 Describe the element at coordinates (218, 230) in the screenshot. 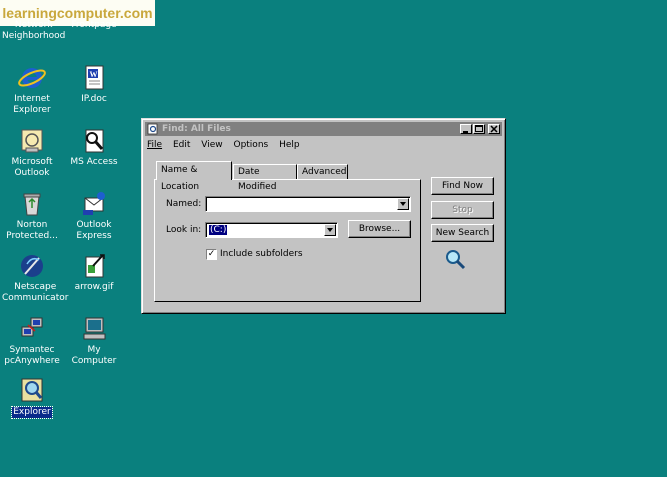

I see `look-in-value: (C:)` at that location.